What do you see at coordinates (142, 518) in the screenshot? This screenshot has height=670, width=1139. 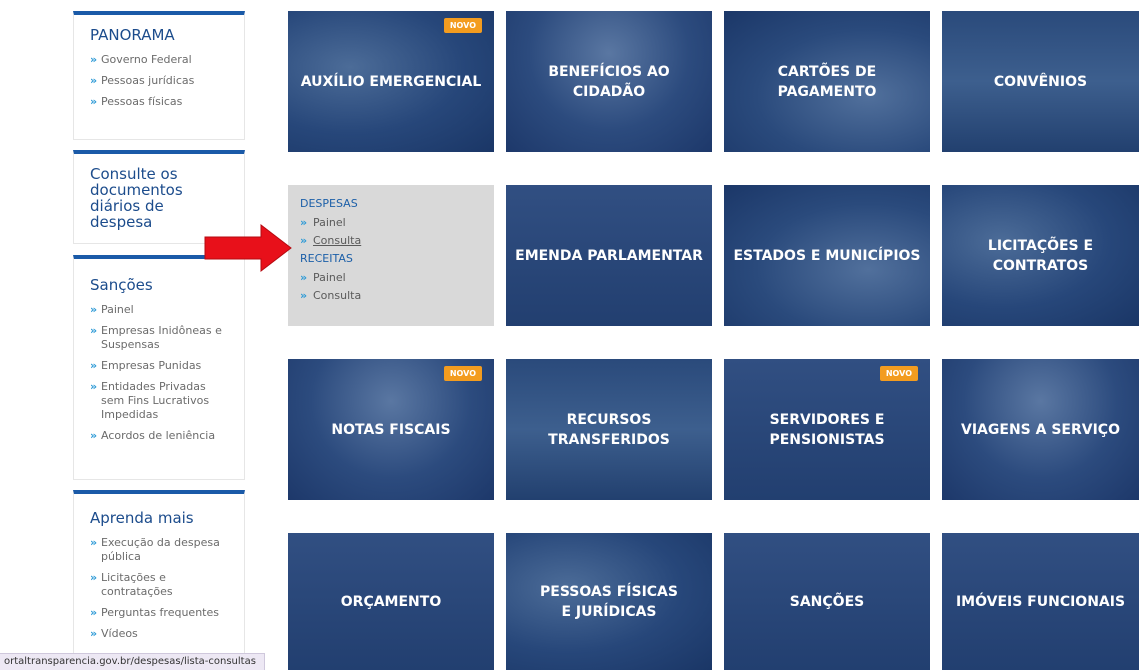 I see `aprenda-title: Aprenda mais` at bounding box center [142, 518].